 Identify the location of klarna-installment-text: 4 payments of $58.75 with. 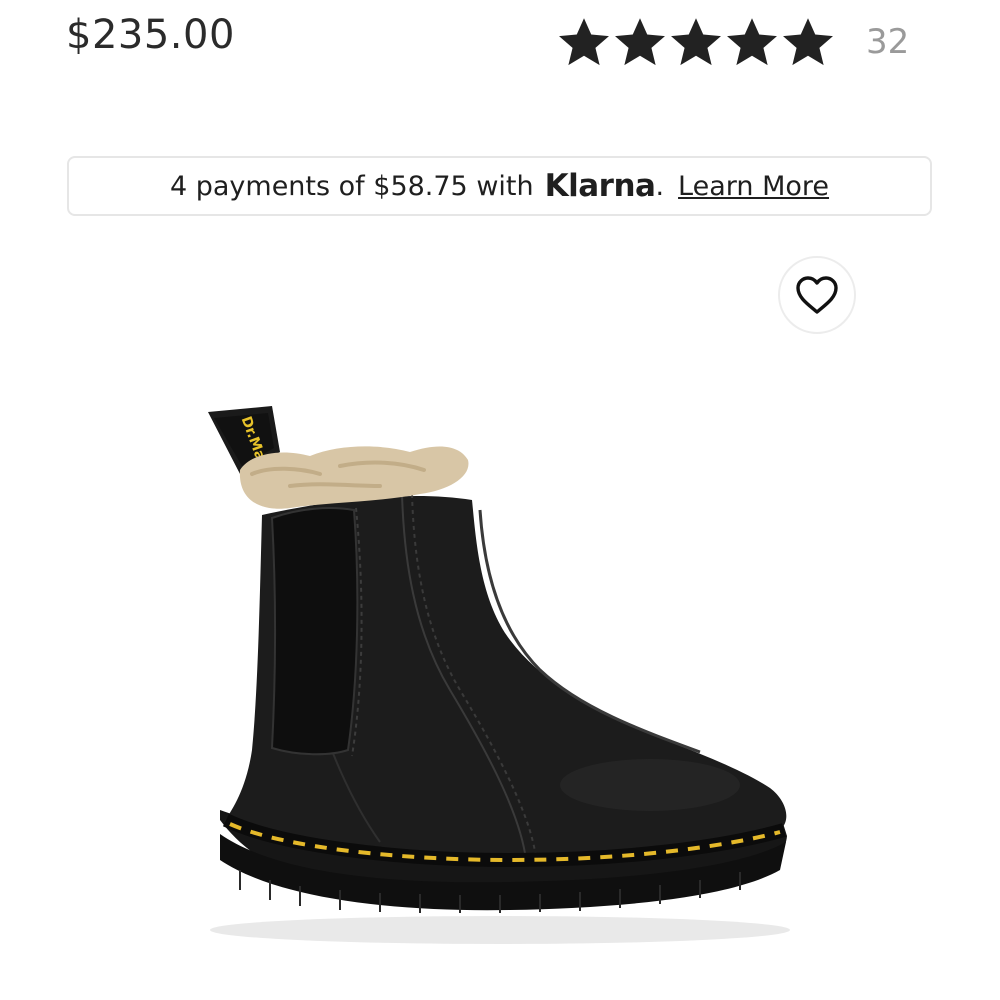
(351, 186).